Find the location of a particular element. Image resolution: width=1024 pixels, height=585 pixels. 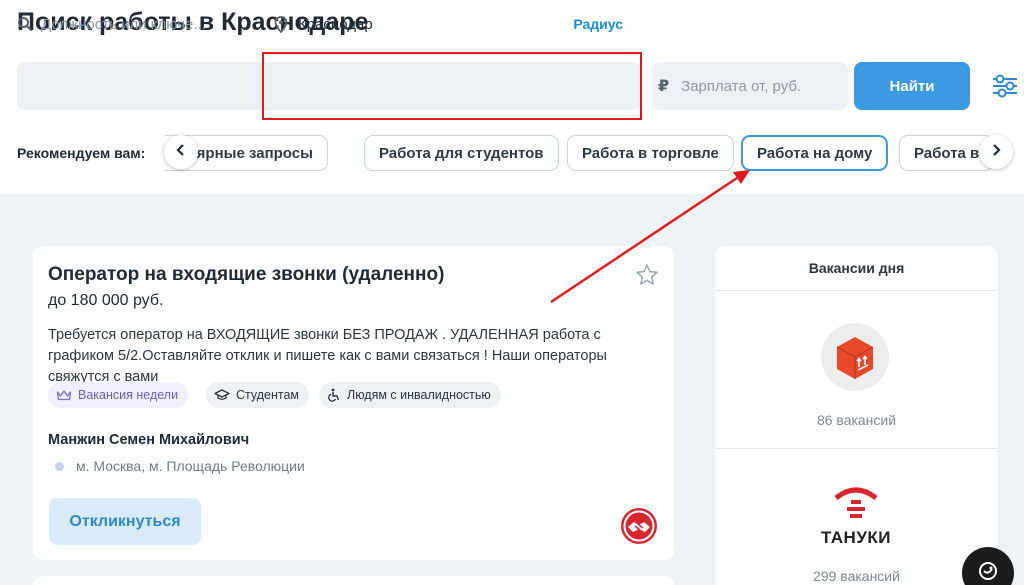

employer-name: Манжин Семен Михайлович is located at coordinates (148, 440).